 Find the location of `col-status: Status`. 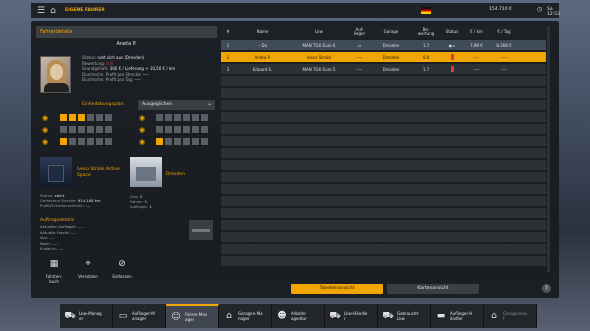

col-status: Status is located at coordinates (452, 32).